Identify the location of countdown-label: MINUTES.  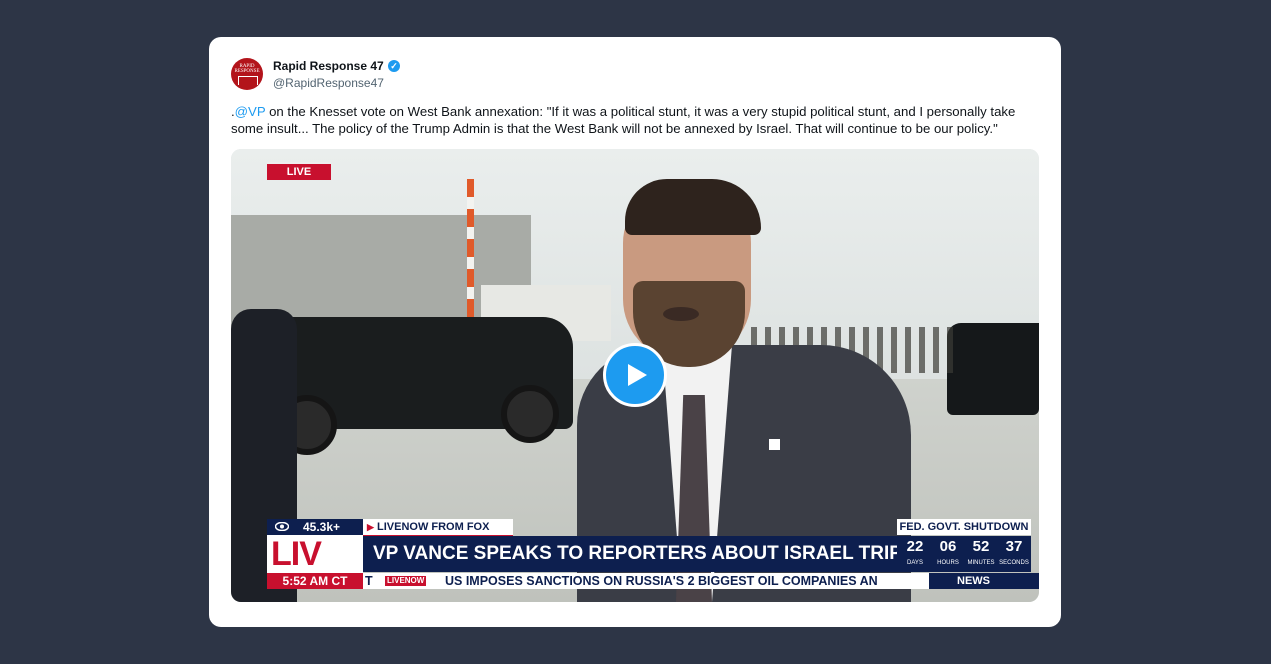
(981, 563).